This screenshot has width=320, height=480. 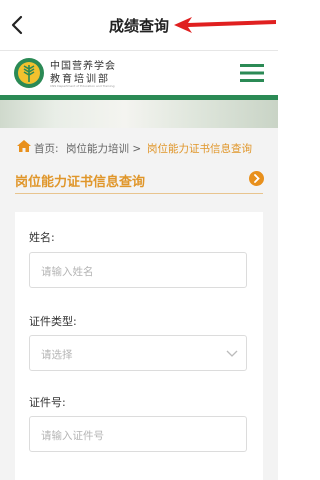 I want to click on go-arrow-icon, so click(x=257, y=178).